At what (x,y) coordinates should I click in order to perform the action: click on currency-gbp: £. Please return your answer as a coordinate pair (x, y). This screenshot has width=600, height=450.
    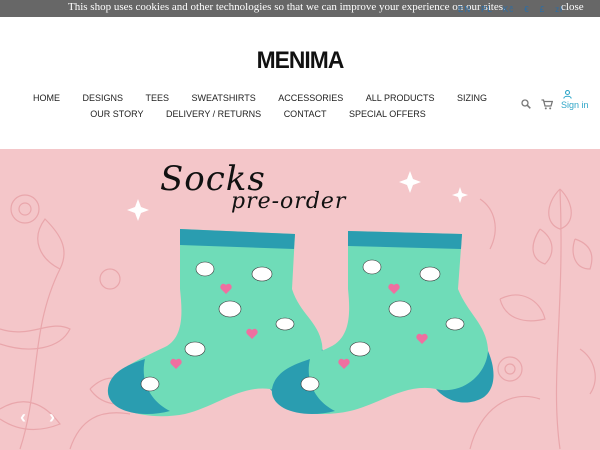
    Looking at the image, I should click on (542, 9).